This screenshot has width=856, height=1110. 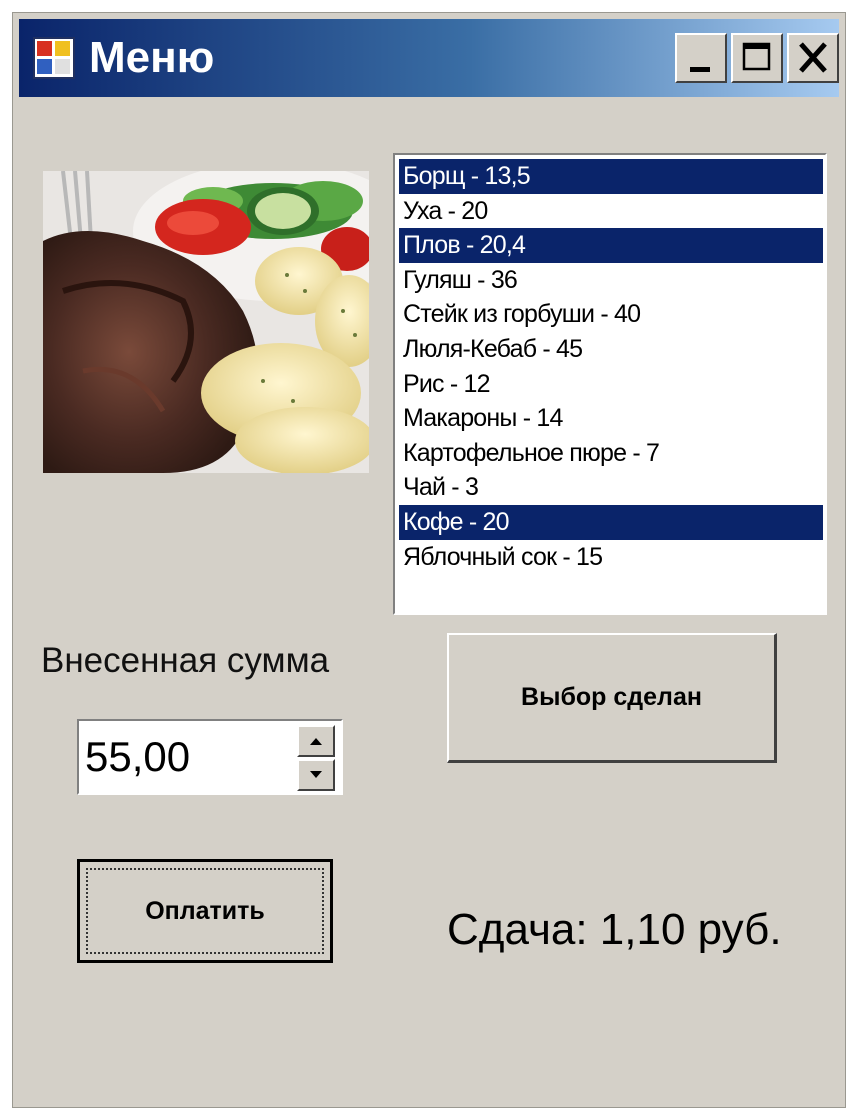 What do you see at coordinates (611, 557) in the screenshot?
I see `list-item: Яблочный сок - 15` at bounding box center [611, 557].